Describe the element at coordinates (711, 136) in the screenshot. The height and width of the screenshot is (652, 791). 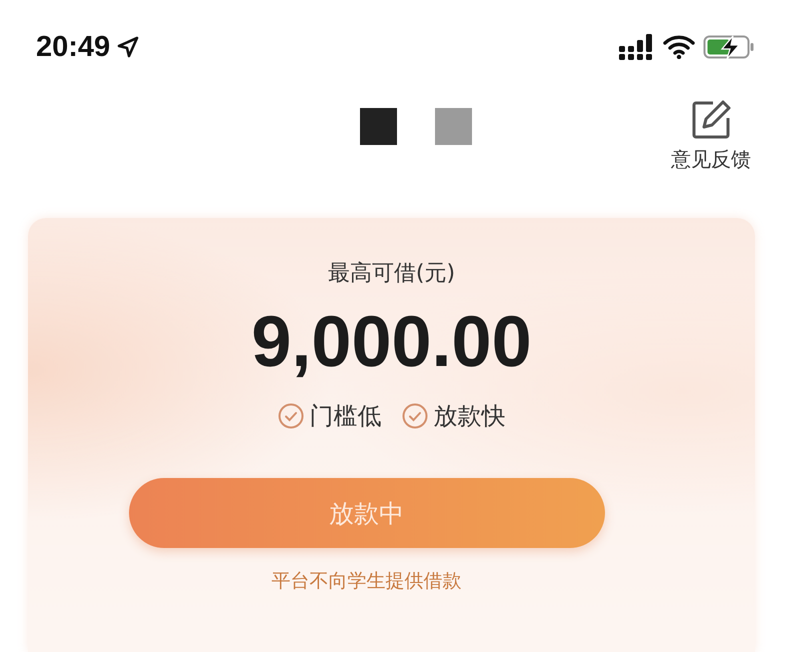
I see `feedback-button: 意见反馈` at that location.